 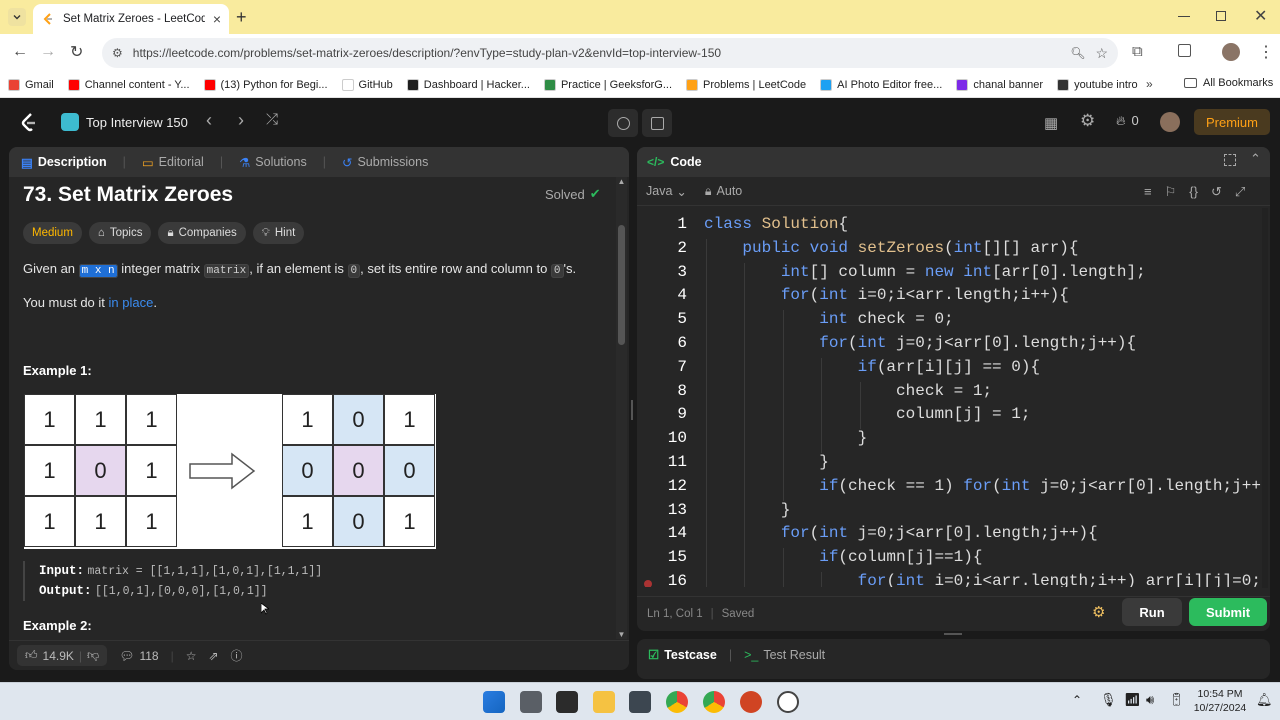 What do you see at coordinates (999, 84) in the screenshot?
I see `bookmark-item: chanal banner` at bounding box center [999, 84].